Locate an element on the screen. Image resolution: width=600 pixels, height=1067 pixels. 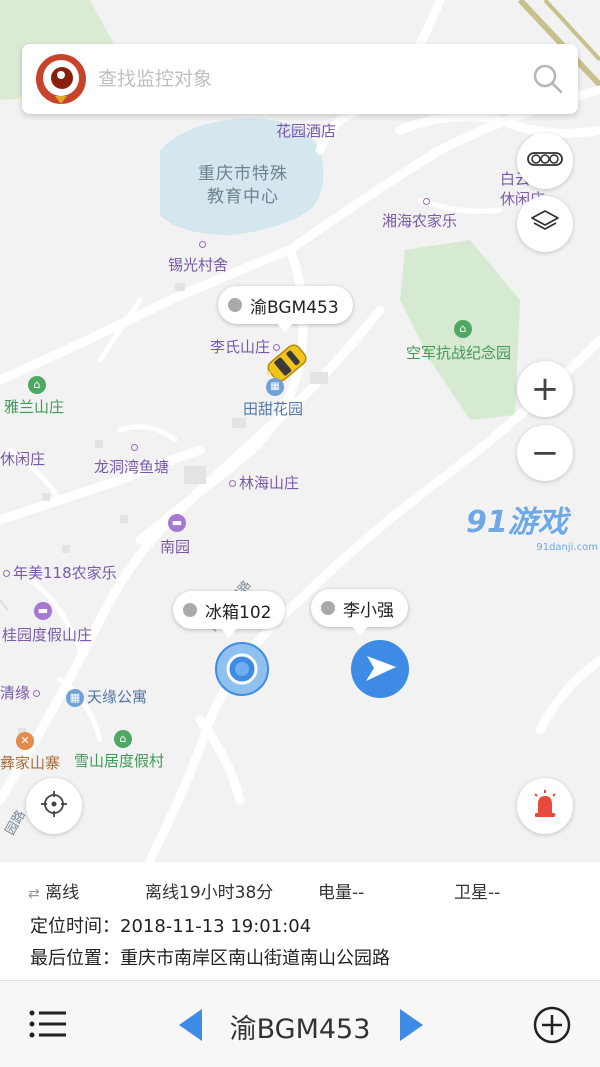
restaurant-icon: ✕ is located at coordinates (25, 741).